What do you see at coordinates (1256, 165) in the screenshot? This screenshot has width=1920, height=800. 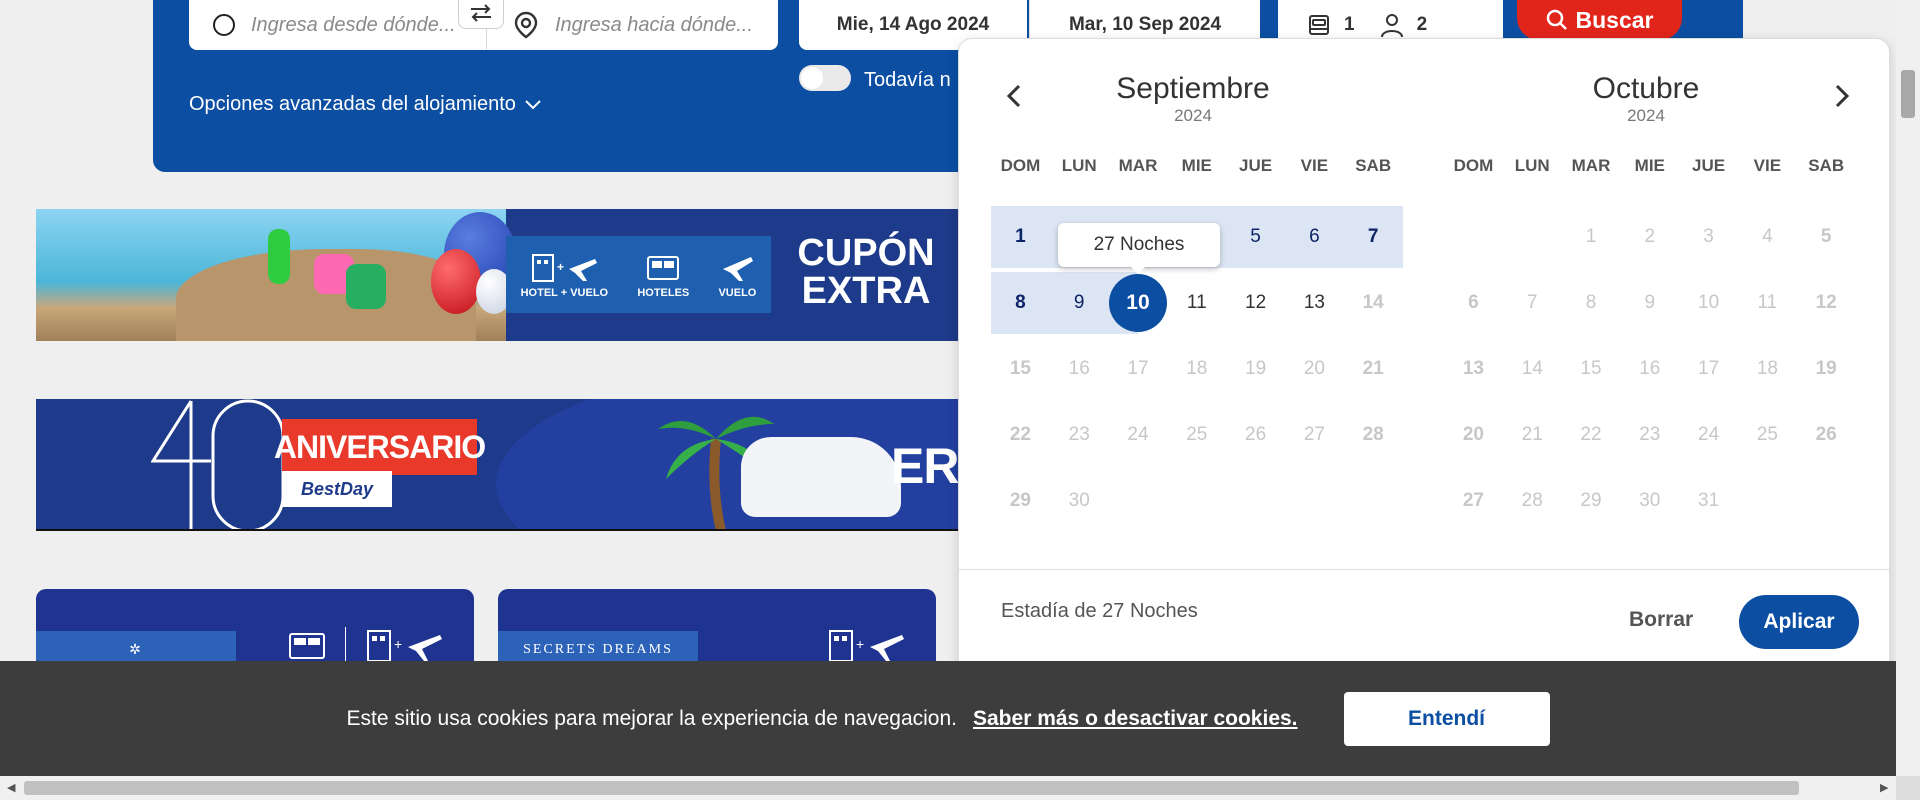 I see `weekday-label: JUE` at bounding box center [1256, 165].